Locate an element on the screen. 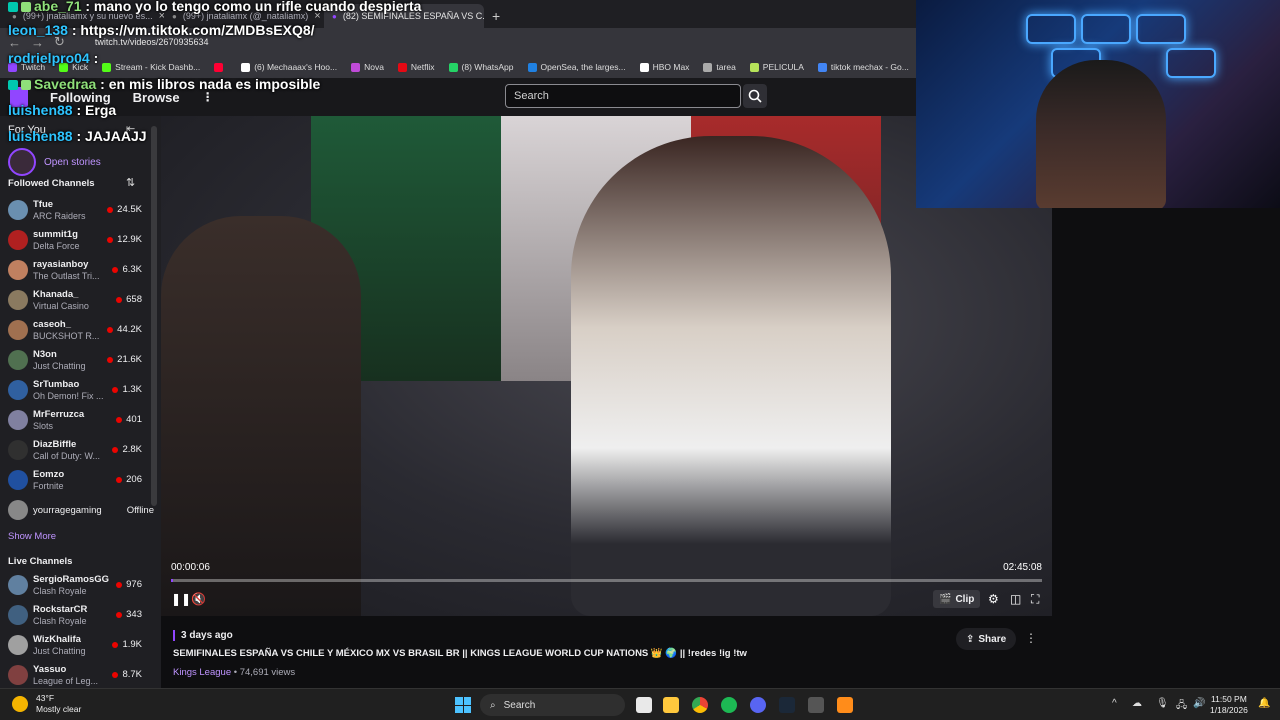 The width and height of the screenshot is (1280, 720). clock: 11:50 PM 1/18/2026 is located at coordinates (1229, 705).